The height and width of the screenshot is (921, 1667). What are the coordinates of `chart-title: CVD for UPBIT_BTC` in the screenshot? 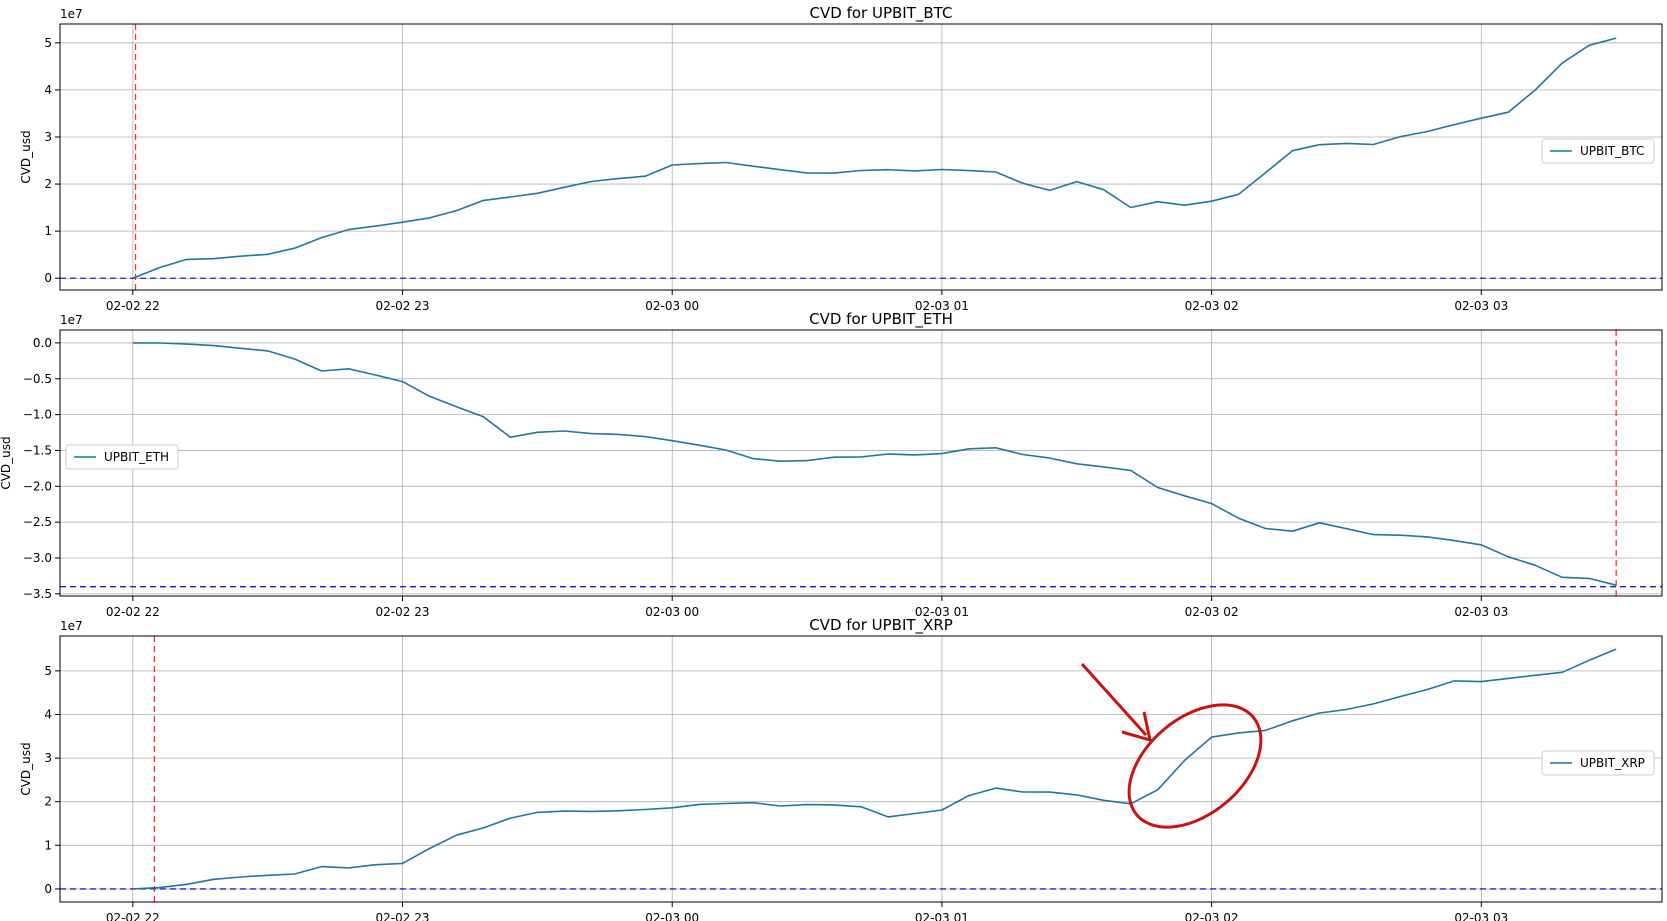 It's located at (881, 13).